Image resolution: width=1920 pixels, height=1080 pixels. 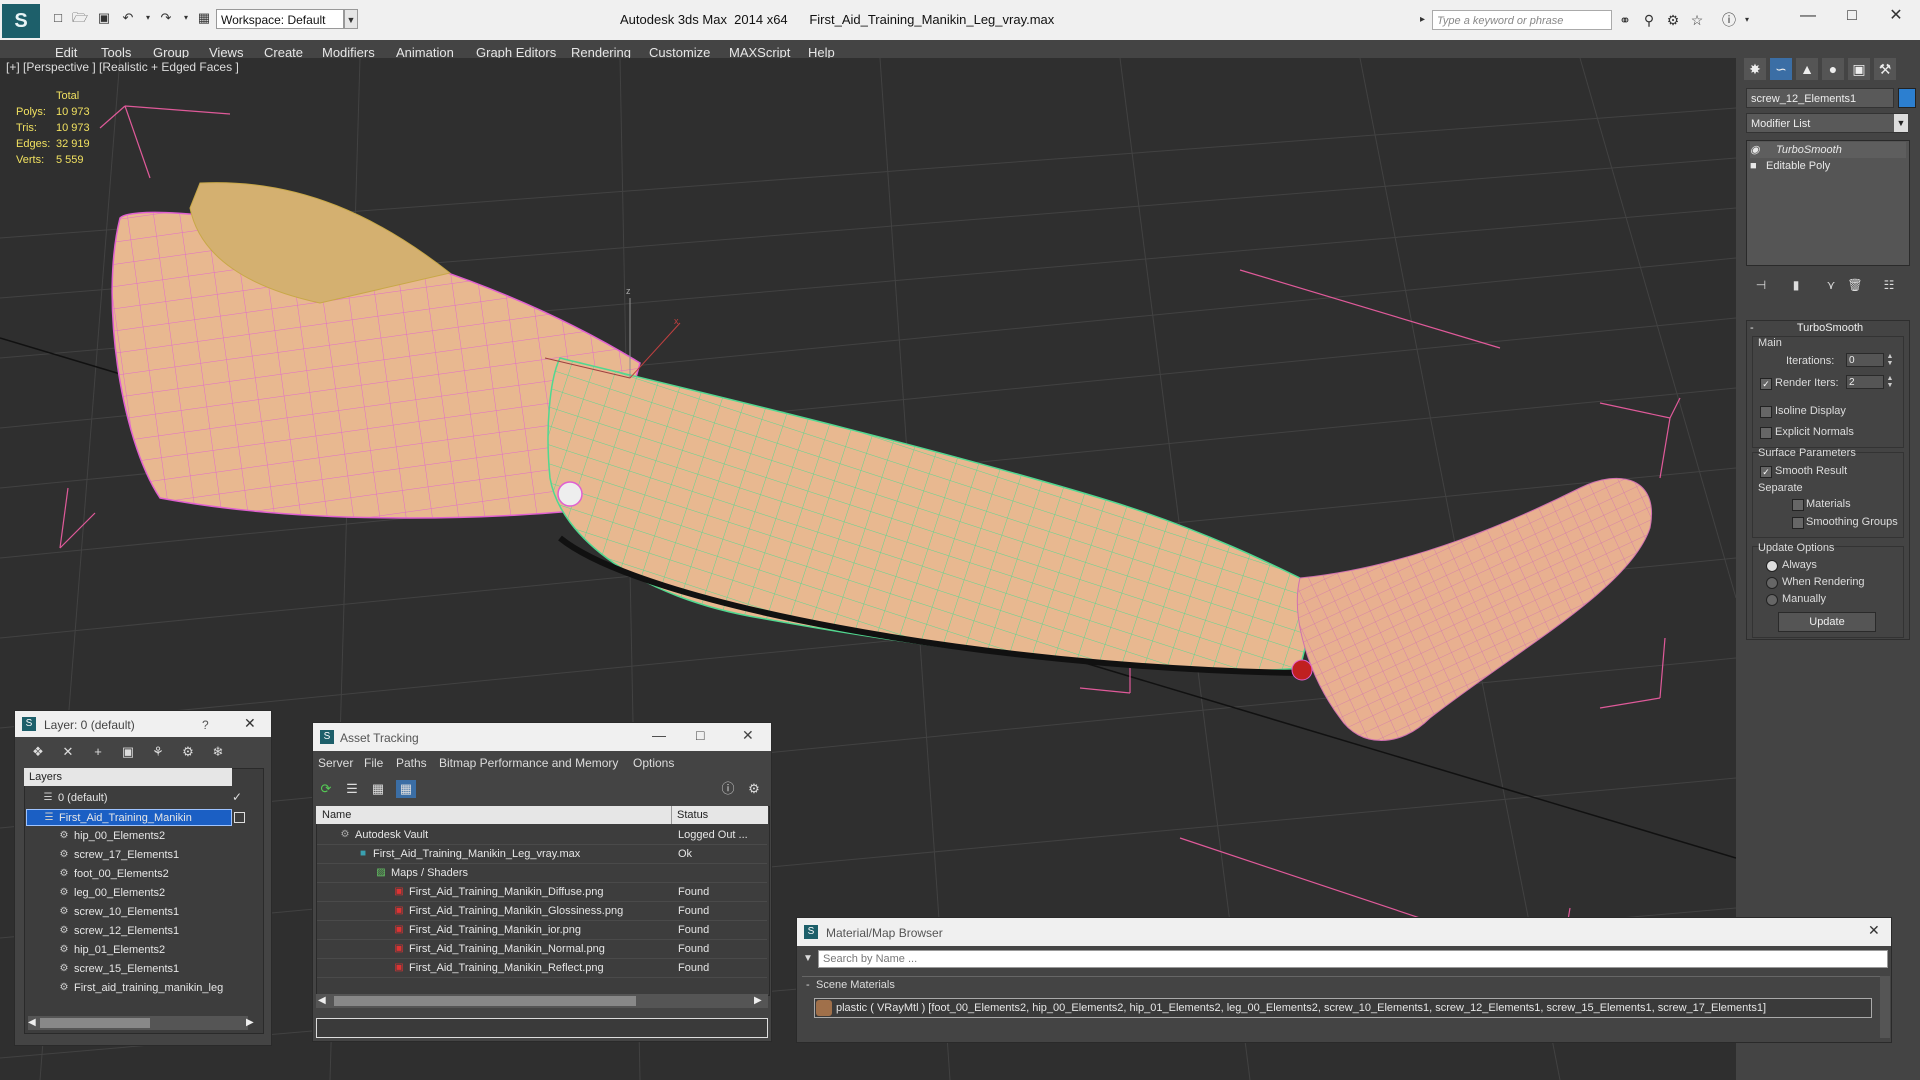 I want to click on scroll-right-icon: ▶, so click(x=252, y=1023).